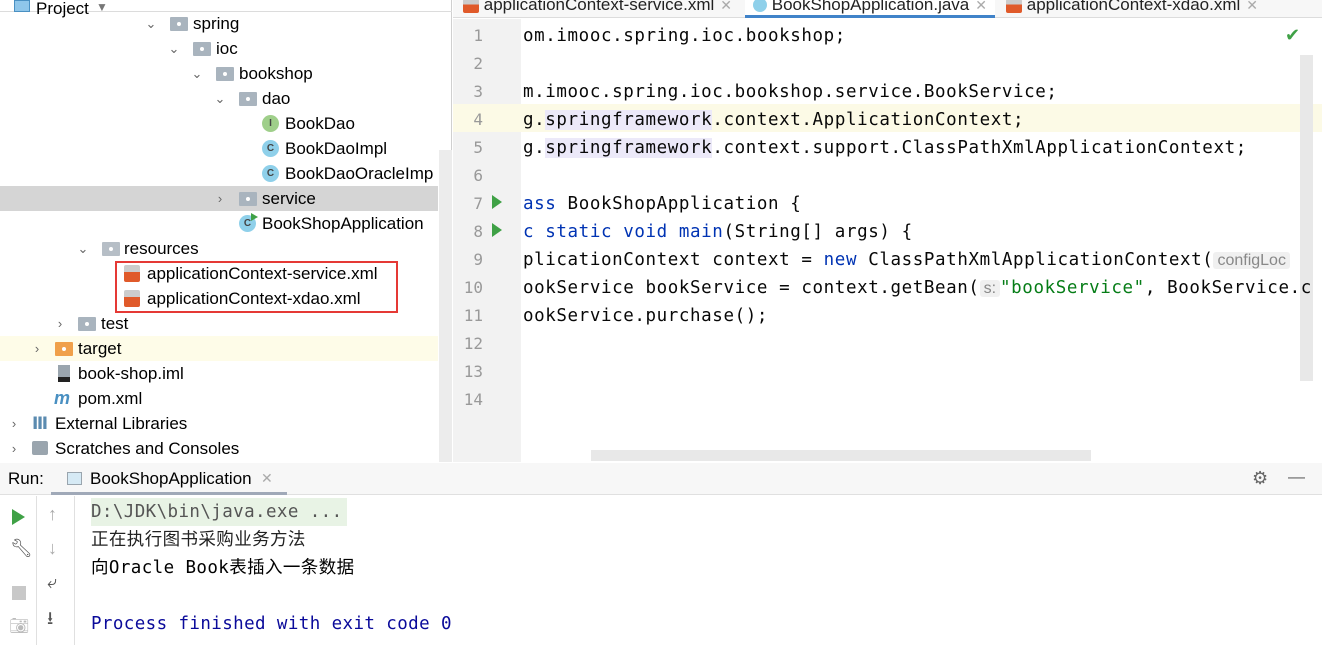  What do you see at coordinates (219, 48) in the screenshot?
I see `tree-item-ioc: ⌄ ioc` at bounding box center [219, 48].